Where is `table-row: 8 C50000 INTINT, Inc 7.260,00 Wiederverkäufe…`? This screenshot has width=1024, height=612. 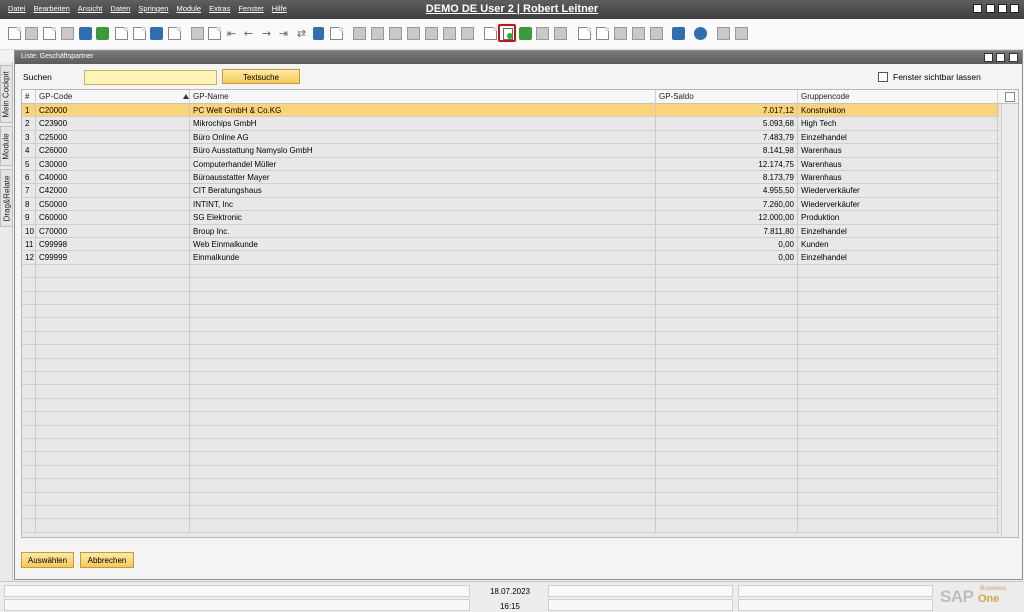
table-row: 8 C50000 INTINT, Inc 7.260,00 Wiederverkäufe… is located at coordinates (510, 204).